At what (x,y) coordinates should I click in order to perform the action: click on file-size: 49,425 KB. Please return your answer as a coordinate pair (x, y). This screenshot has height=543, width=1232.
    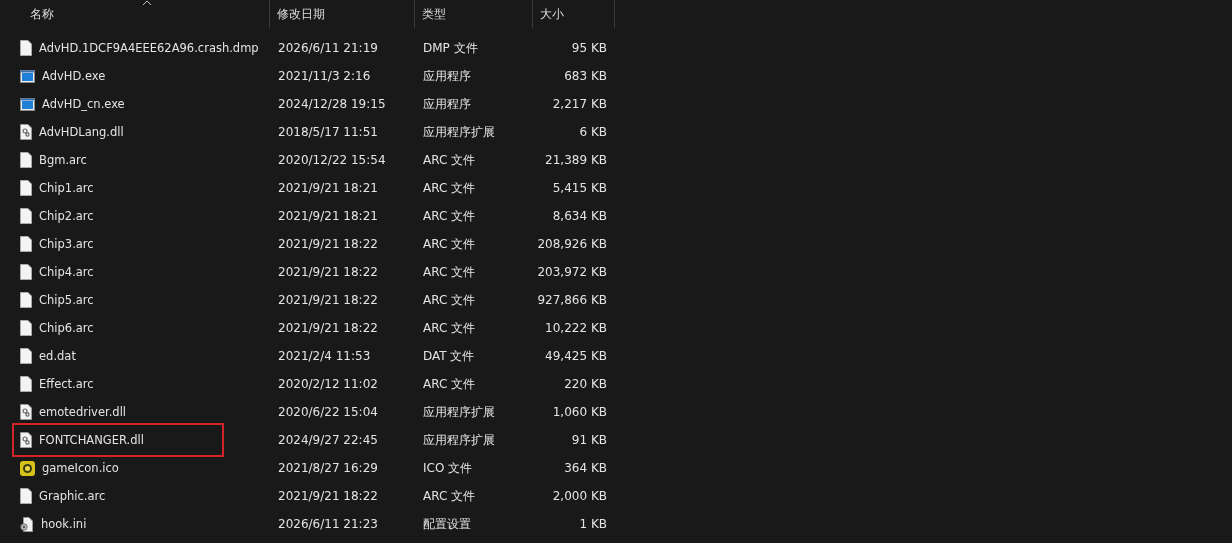
    Looking at the image, I should click on (576, 356).